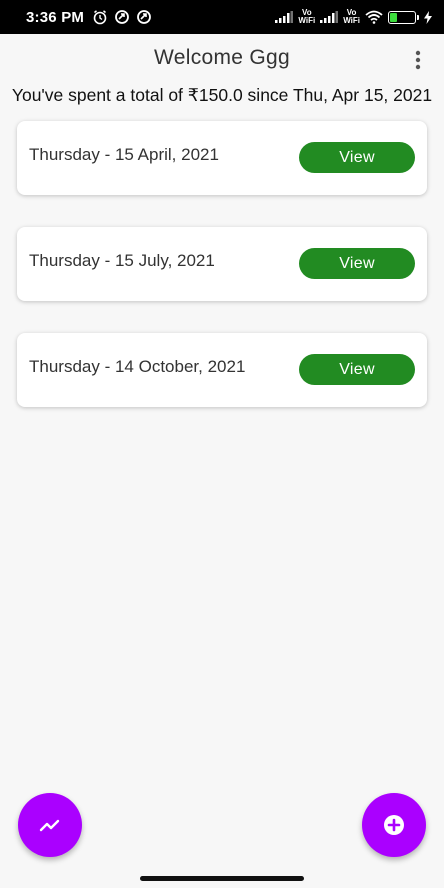 This screenshot has height=888, width=444. What do you see at coordinates (374, 17) in the screenshot?
I see `wifi-icon` at bounding box center [374, 17].